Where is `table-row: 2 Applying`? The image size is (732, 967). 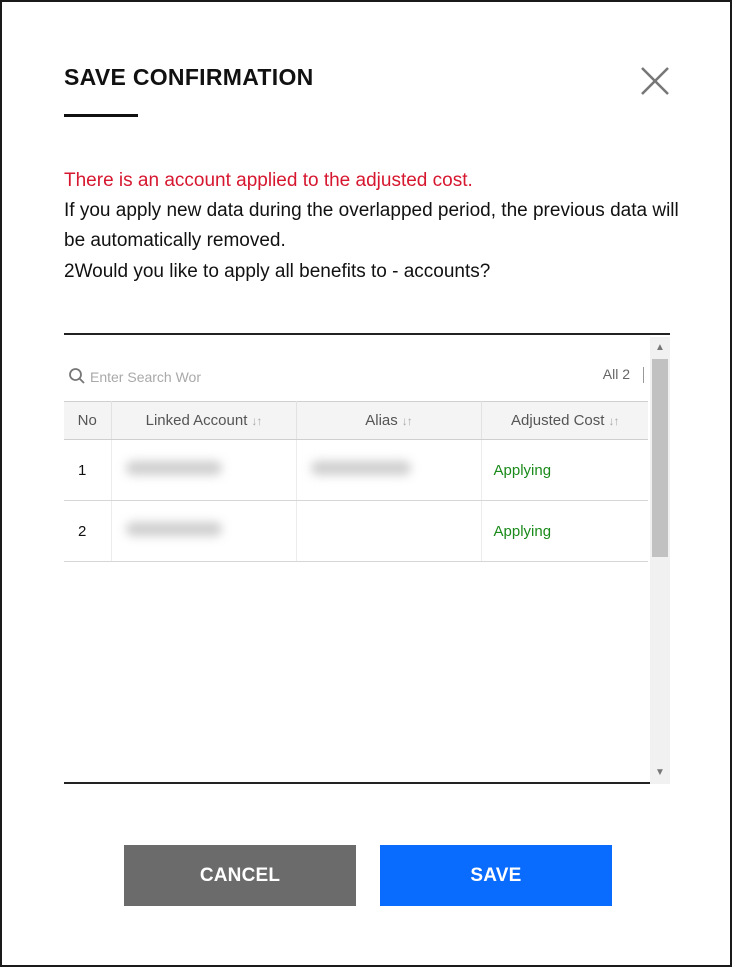
table-row: 2 Applying is located at coordinates (356, 531).